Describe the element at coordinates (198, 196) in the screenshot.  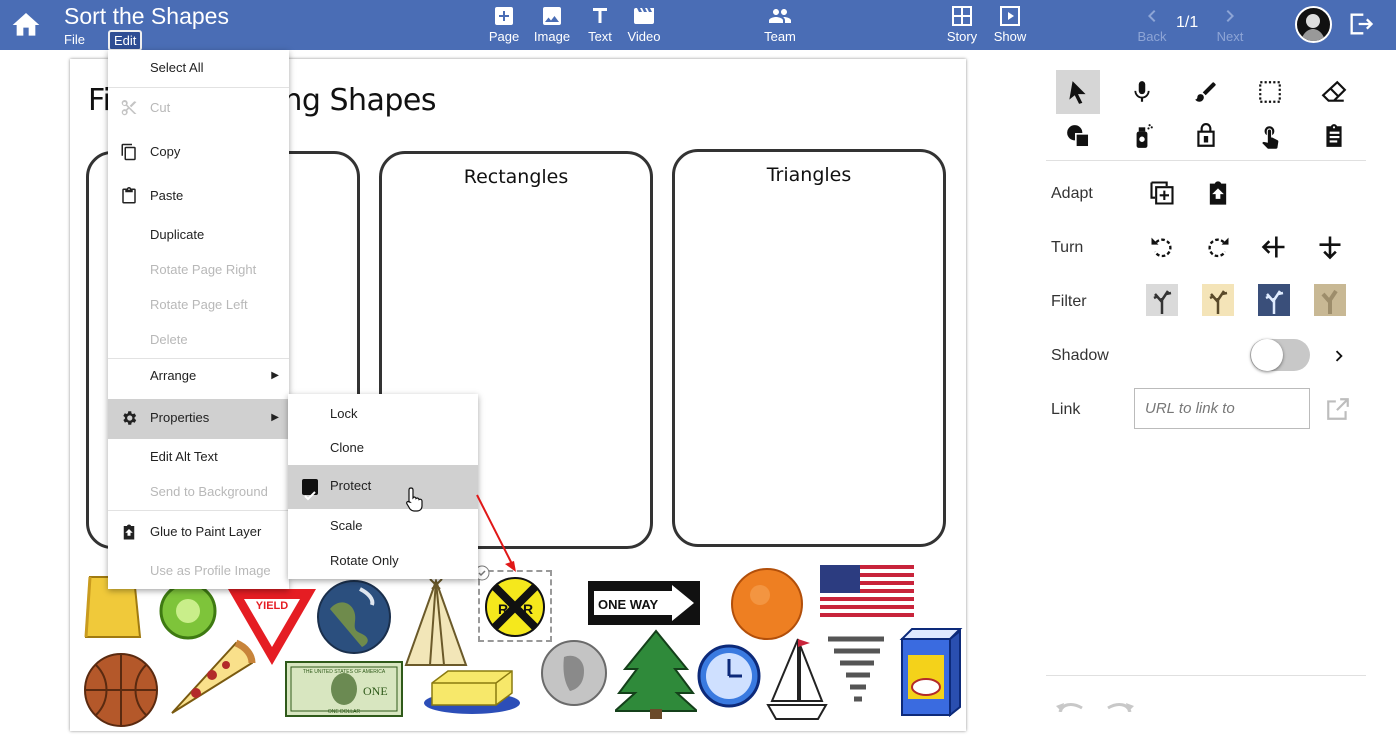
I see `menu-paste: Paste` at that location.